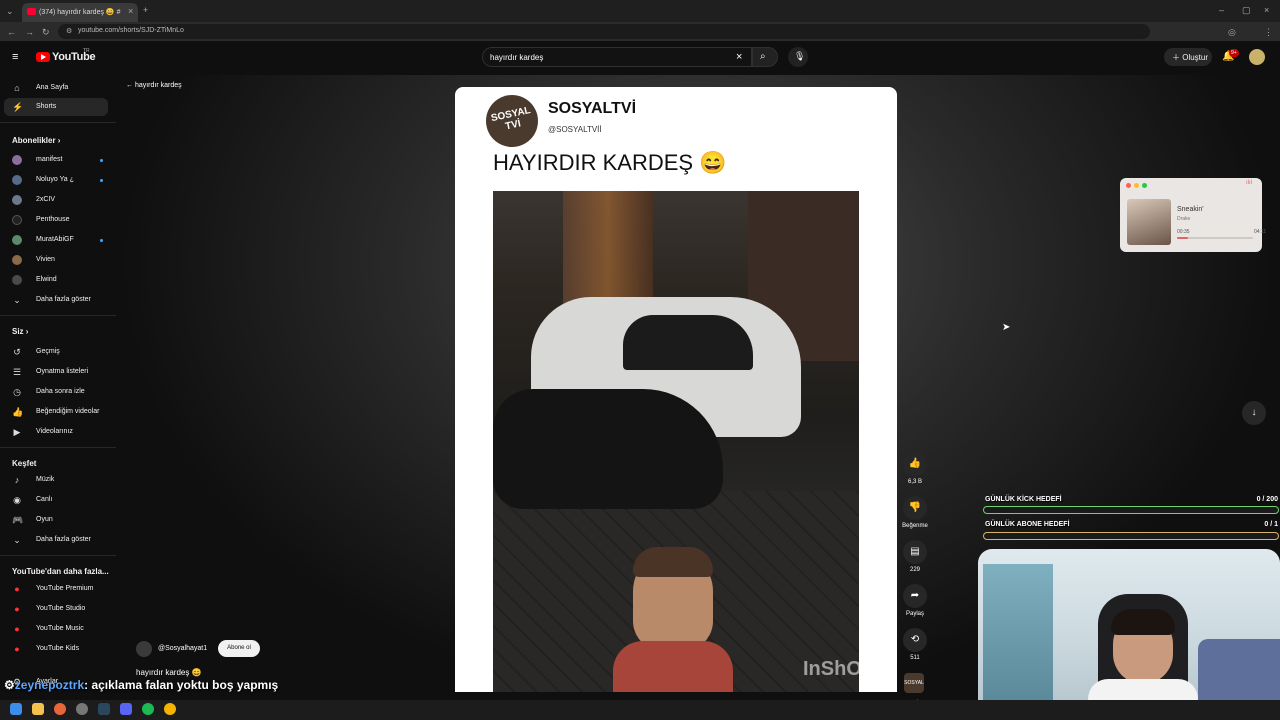  What do you see at coordinates (10, 11) in the screenshot?
I see `tab-list-icon: ⌄` at bounding box center [10, 11].